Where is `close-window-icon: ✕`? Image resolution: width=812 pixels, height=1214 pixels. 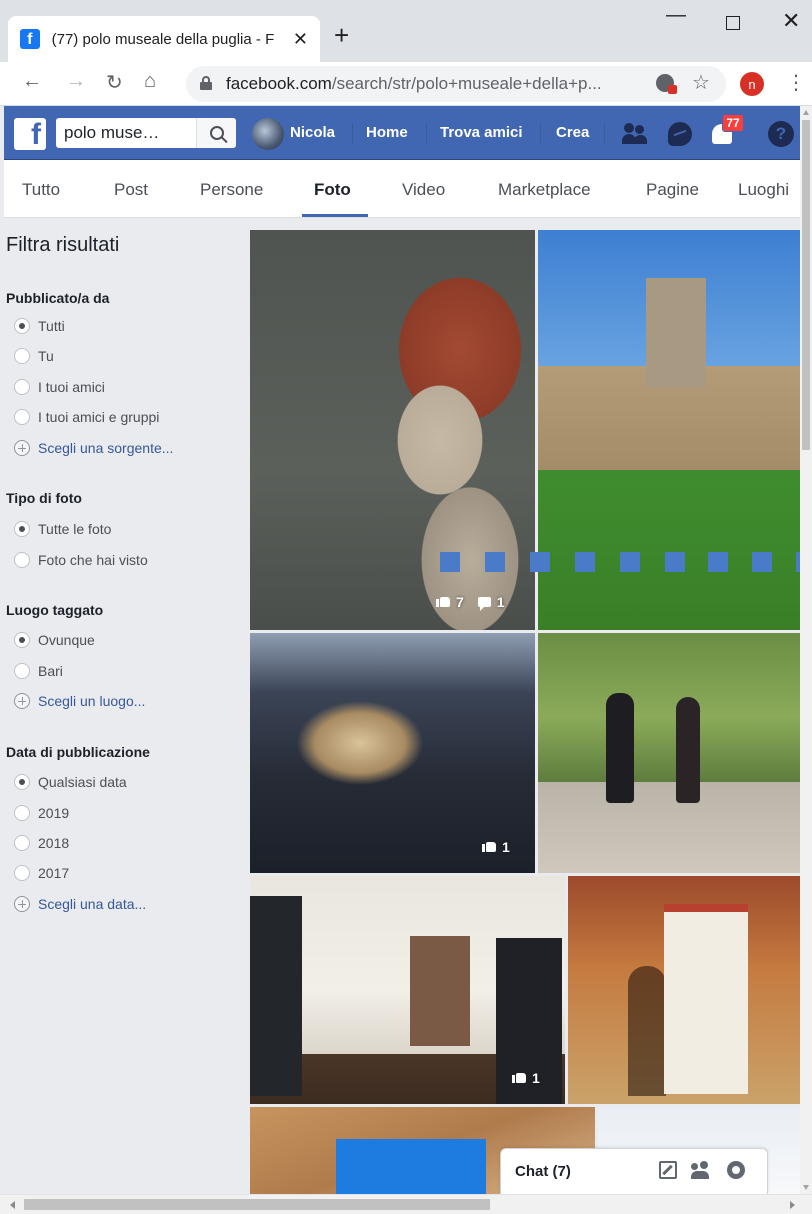 close-window-icon: ✕ is located at coordinates (791, 21).